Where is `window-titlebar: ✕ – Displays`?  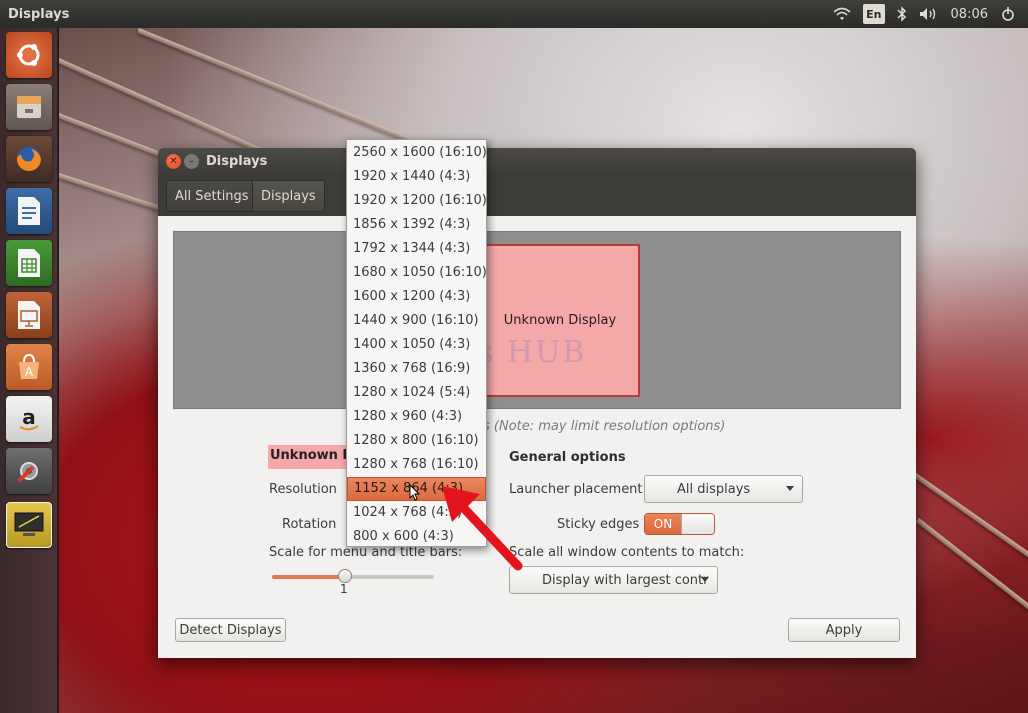 window-titlebar: ✕ – Displays is located at coordinates (537, 162).